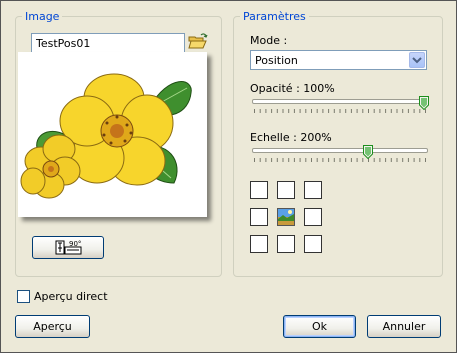 This screenshot has height=353, width=457. I want to click on mode-label: Mode :, so click(269, 40).